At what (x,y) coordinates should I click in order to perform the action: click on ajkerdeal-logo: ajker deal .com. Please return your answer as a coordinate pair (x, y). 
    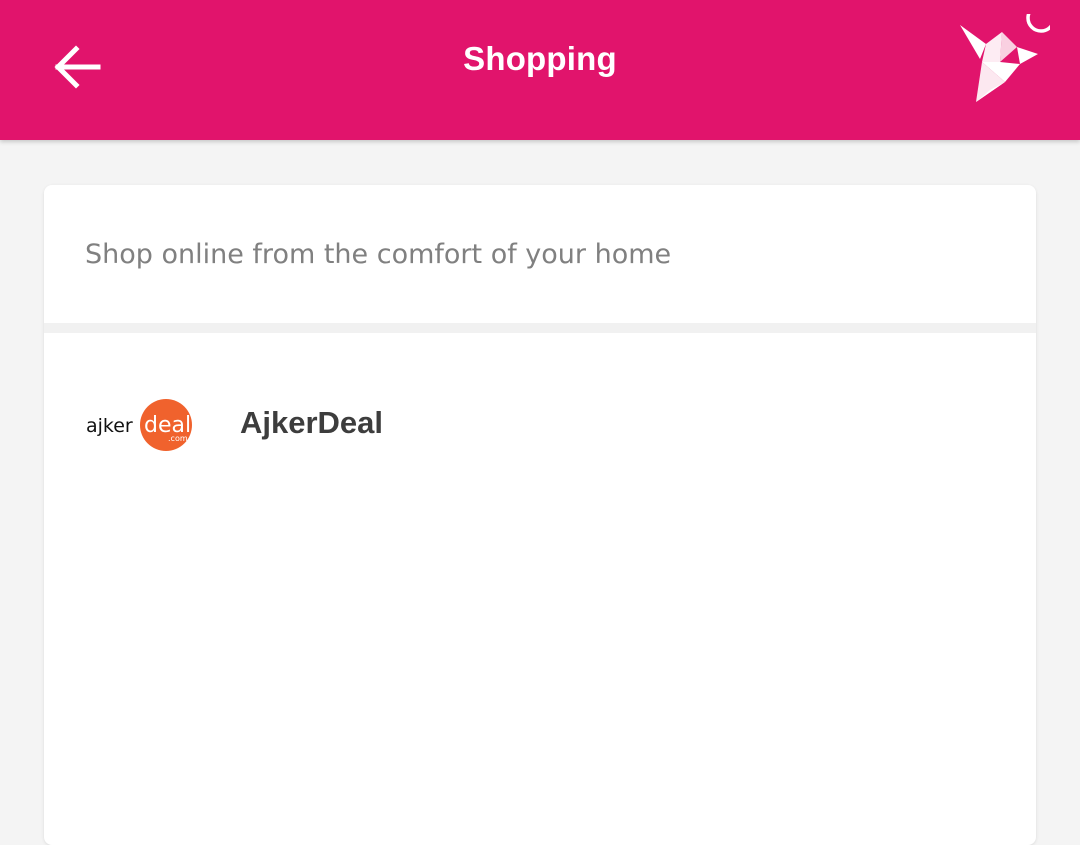
    Looking at the image, I should click on (139, 425).